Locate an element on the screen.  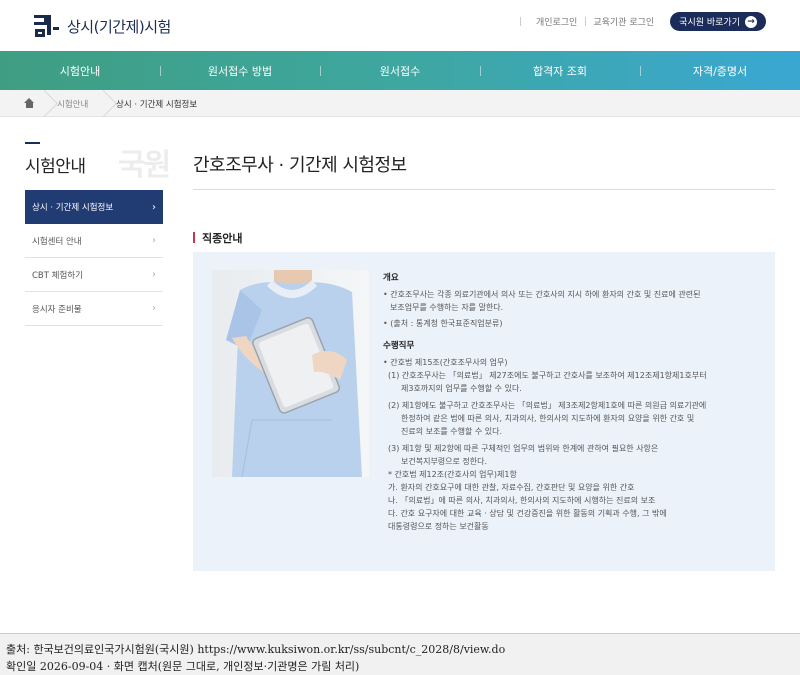
section-title: 직종안내 is located at coordinates (222, 238).